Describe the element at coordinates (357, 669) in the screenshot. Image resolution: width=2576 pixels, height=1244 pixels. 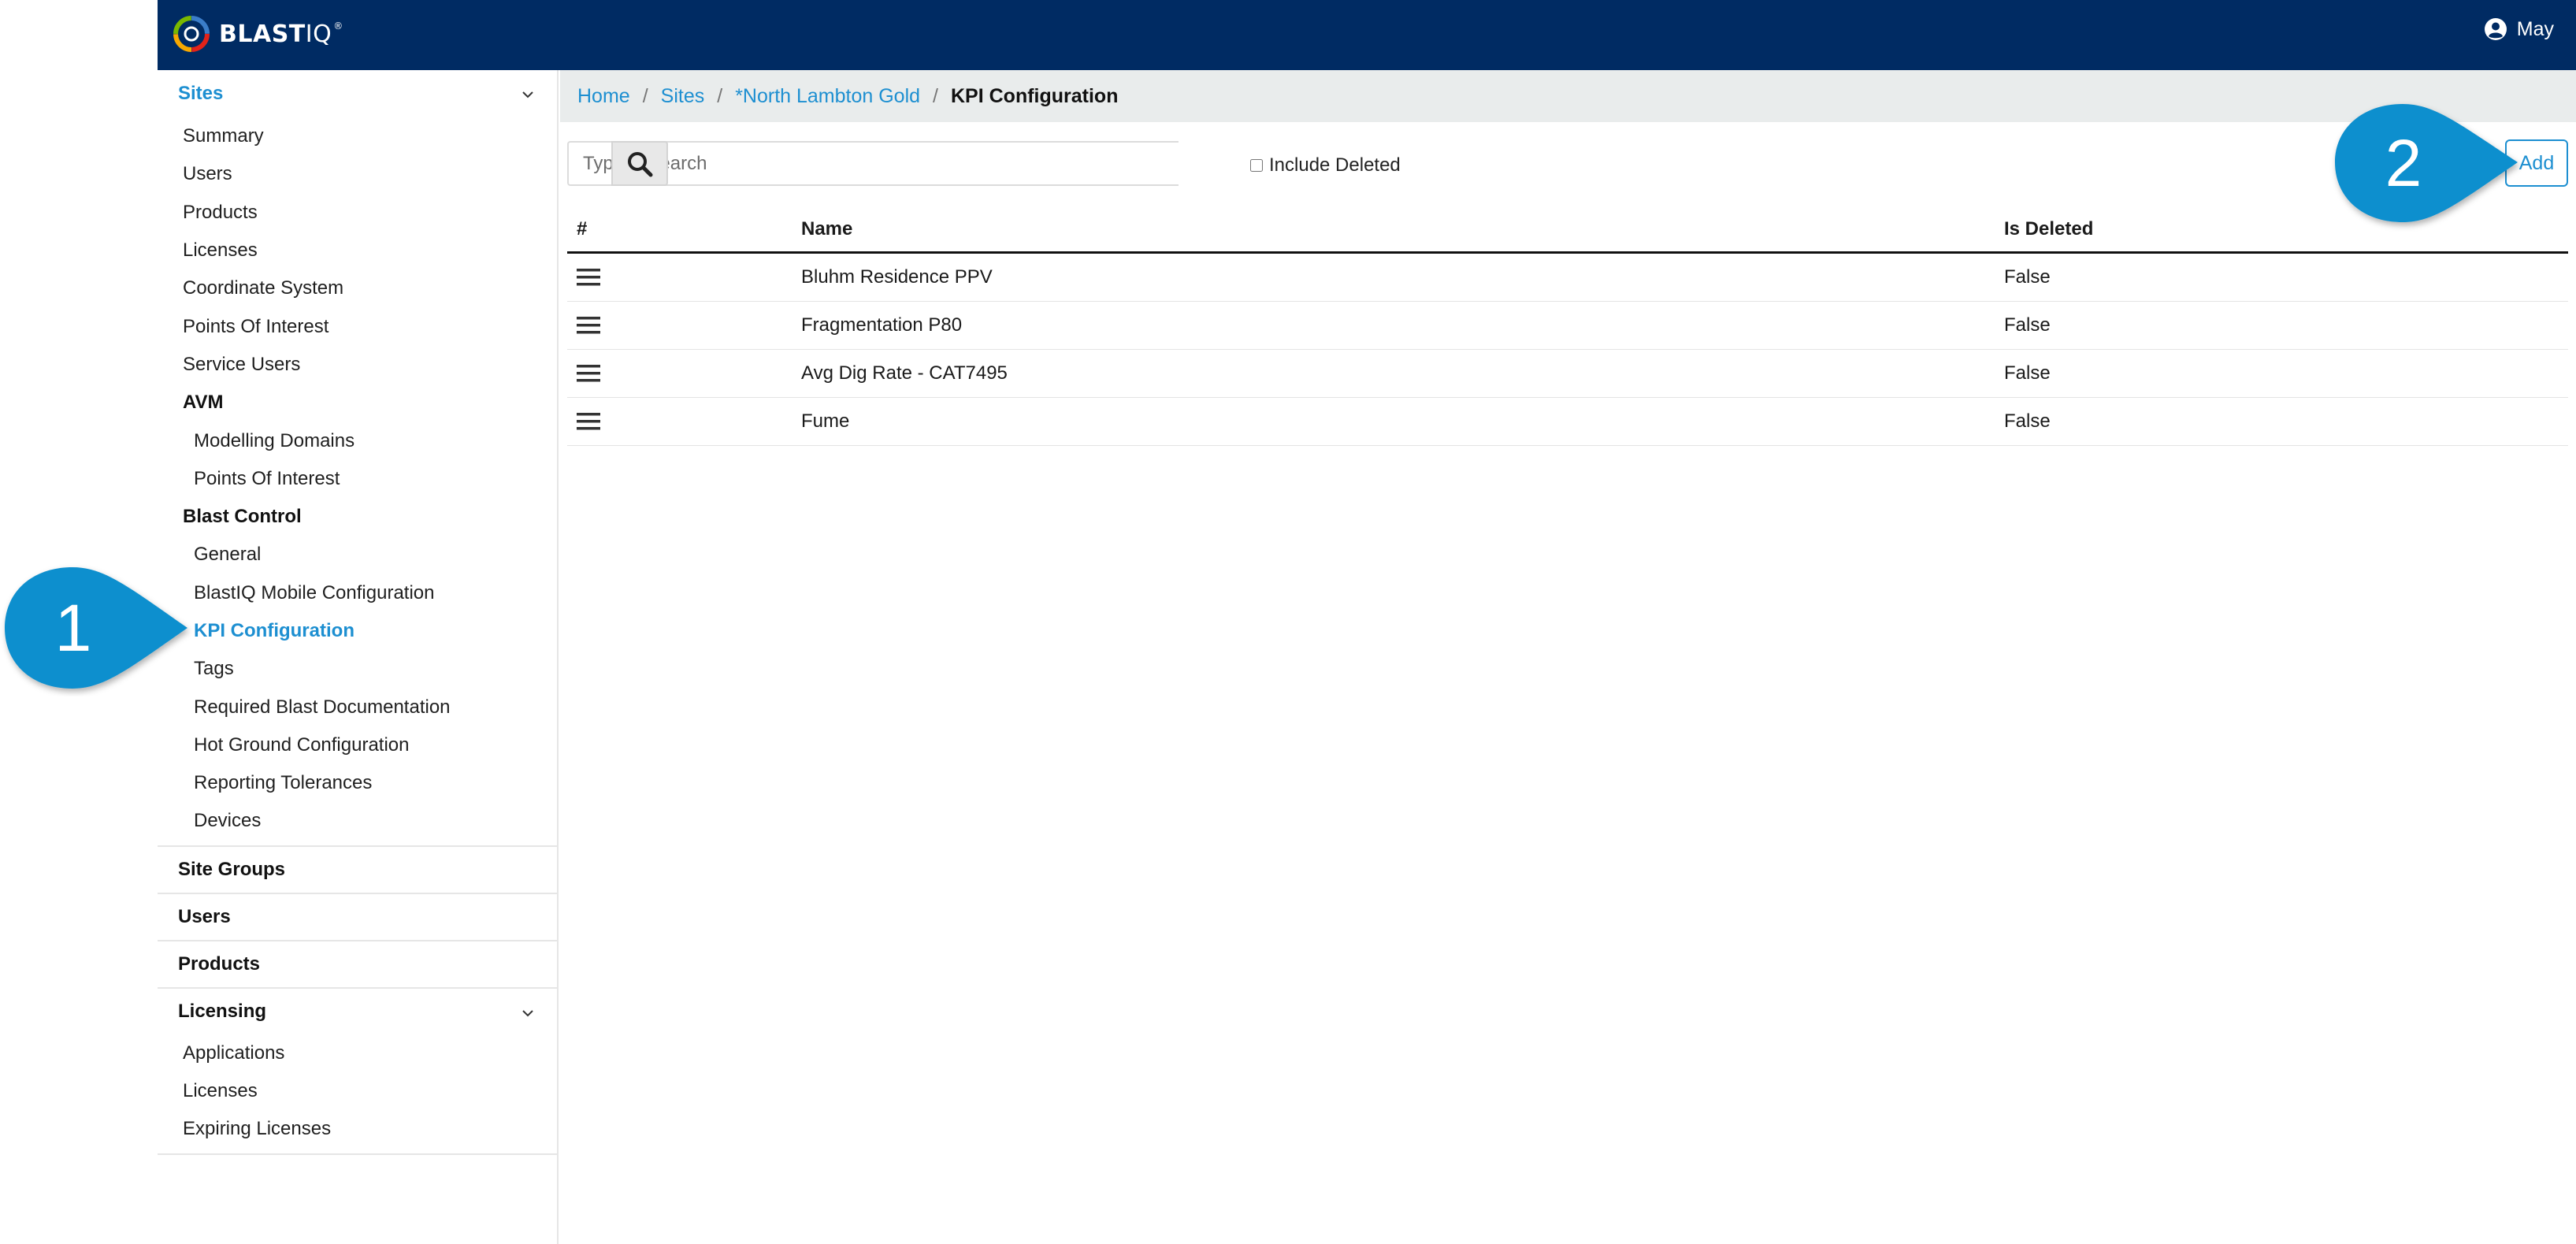
I see `sidebar-item-tags: Tags` at that location.